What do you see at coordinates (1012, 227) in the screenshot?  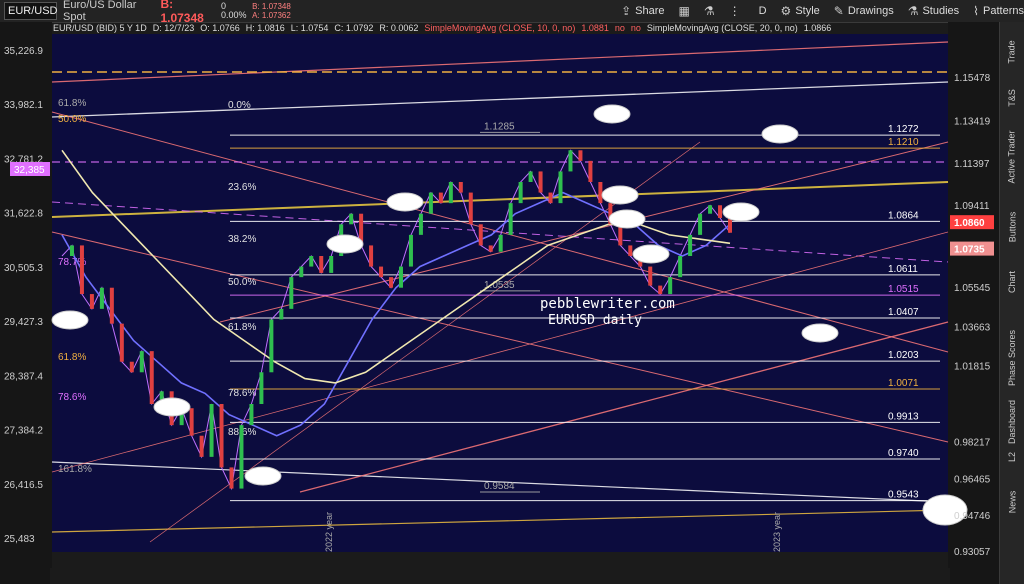 I see `sidebar-tab-buttons: Buttons` at bounding box center [1012, 227].